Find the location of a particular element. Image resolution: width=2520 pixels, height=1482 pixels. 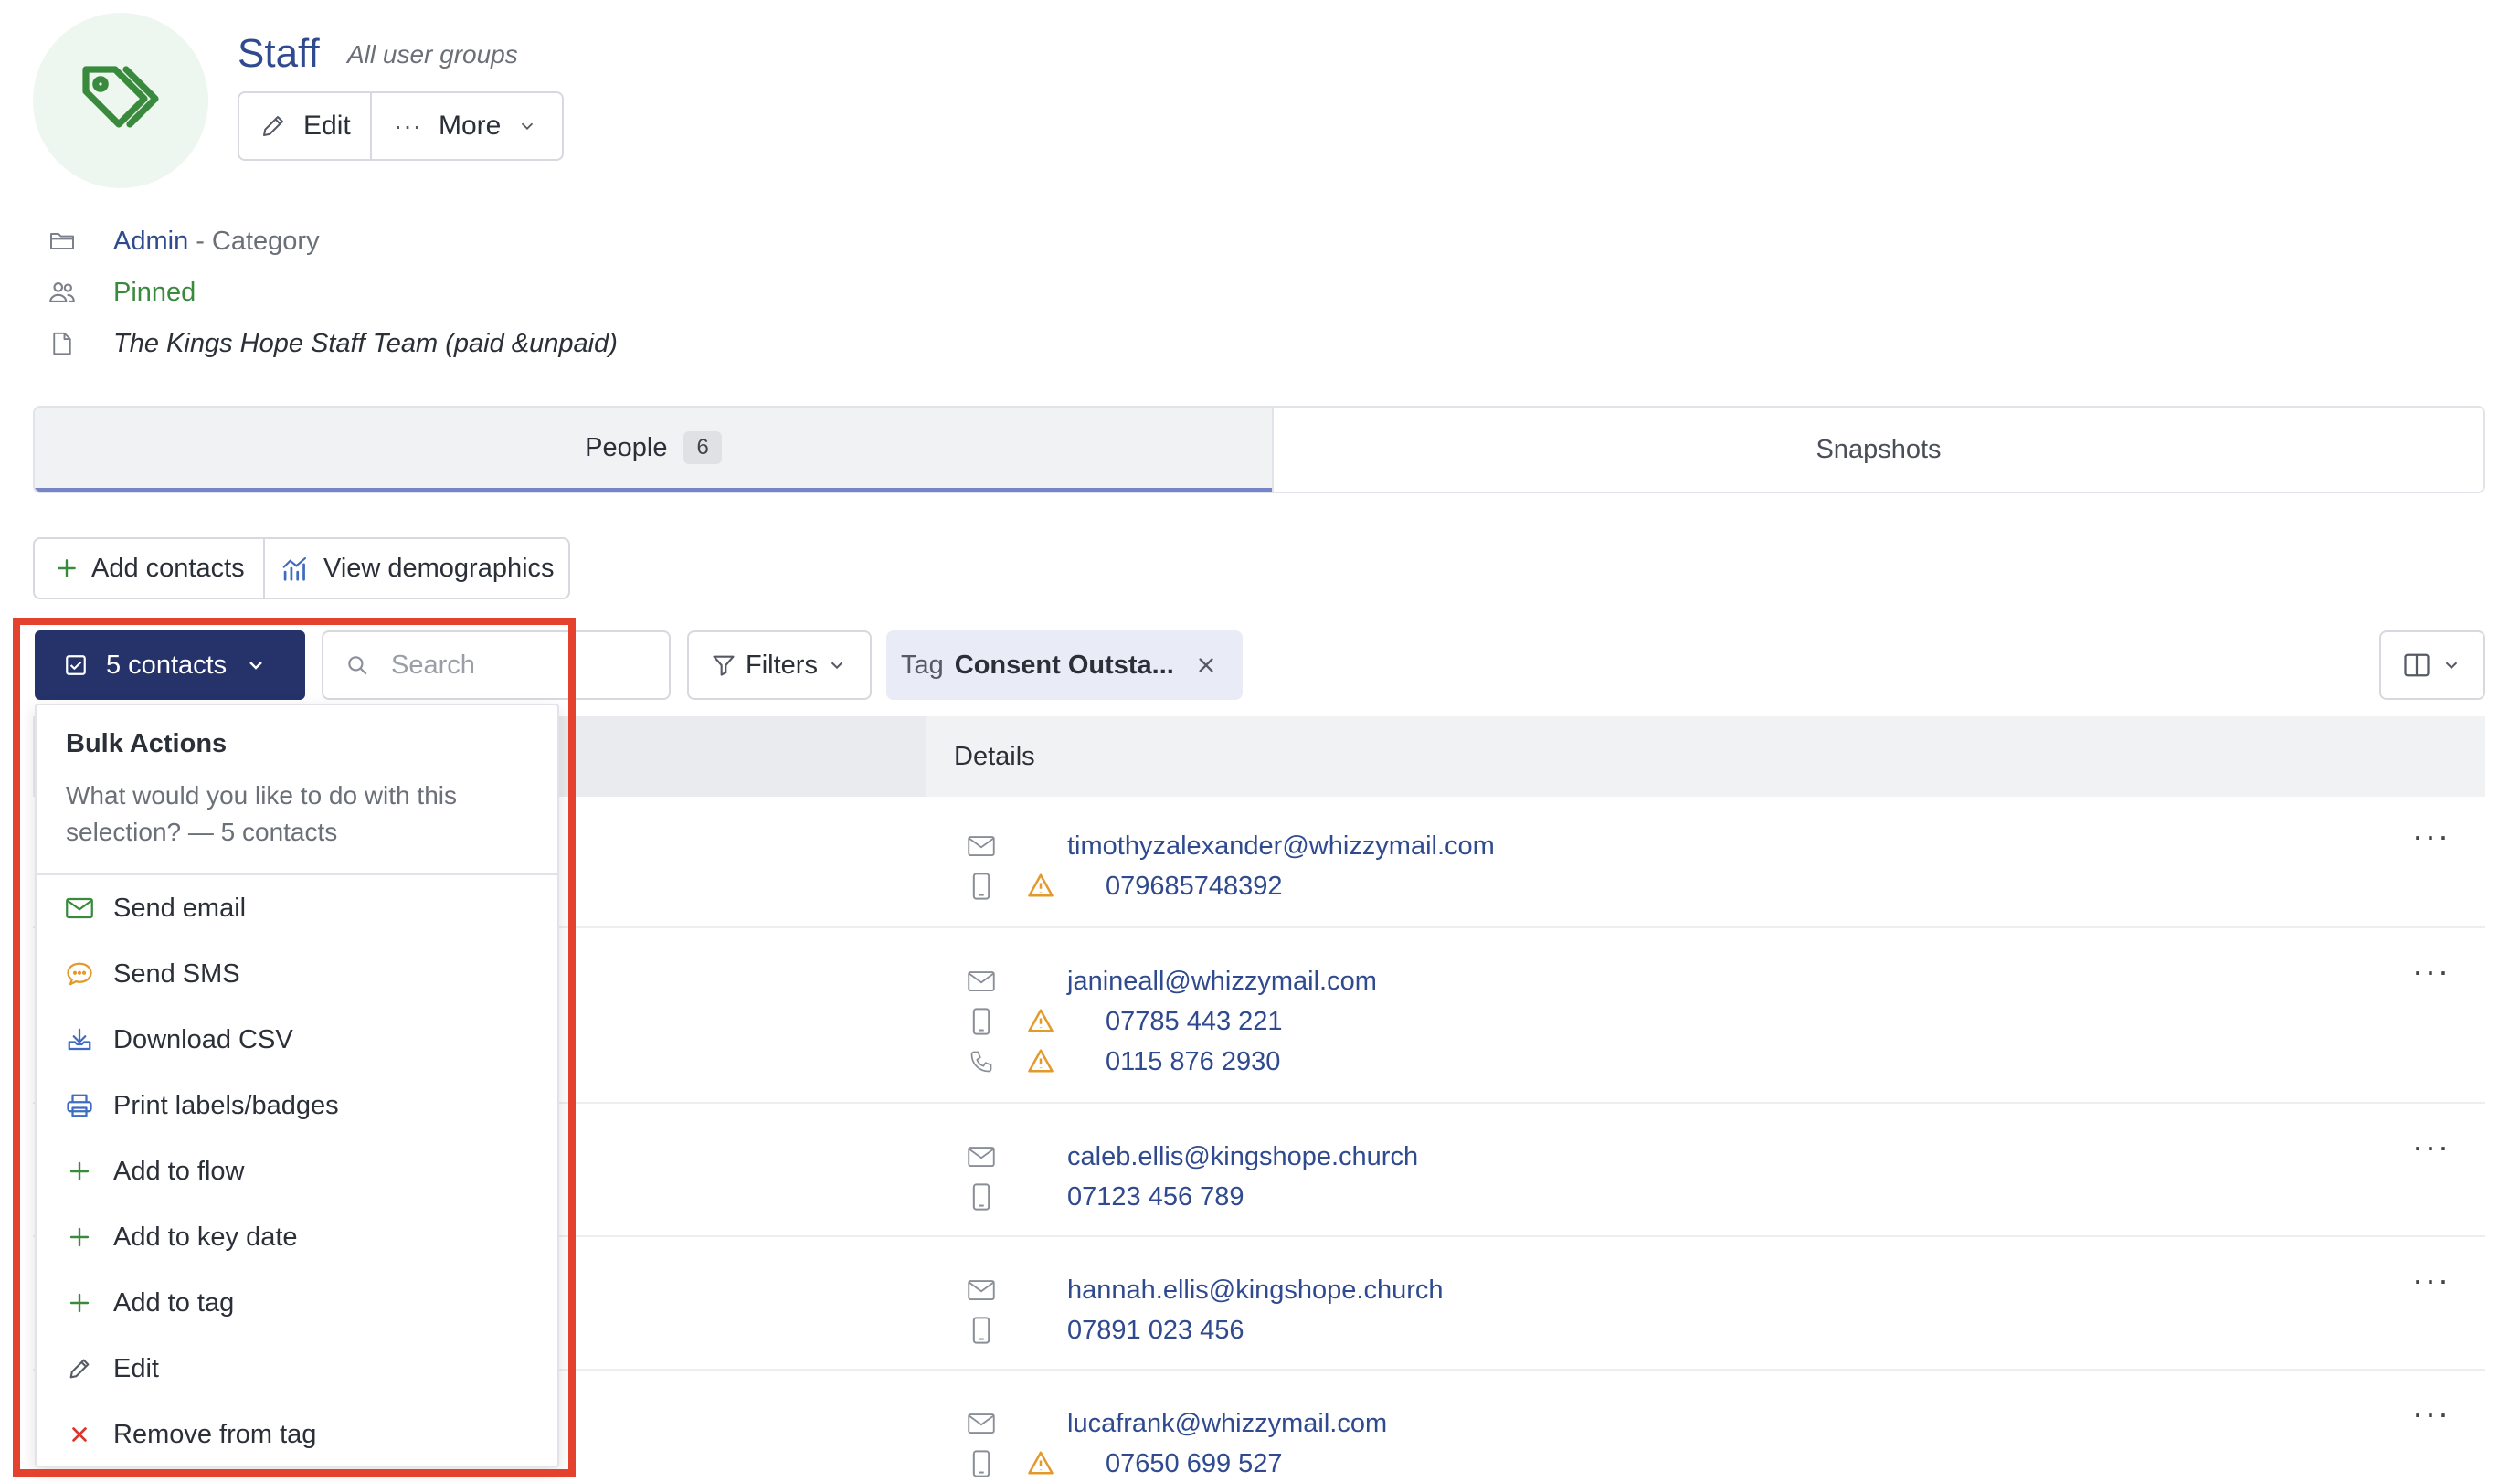

filter-icon is located at coordinates (724, 665).